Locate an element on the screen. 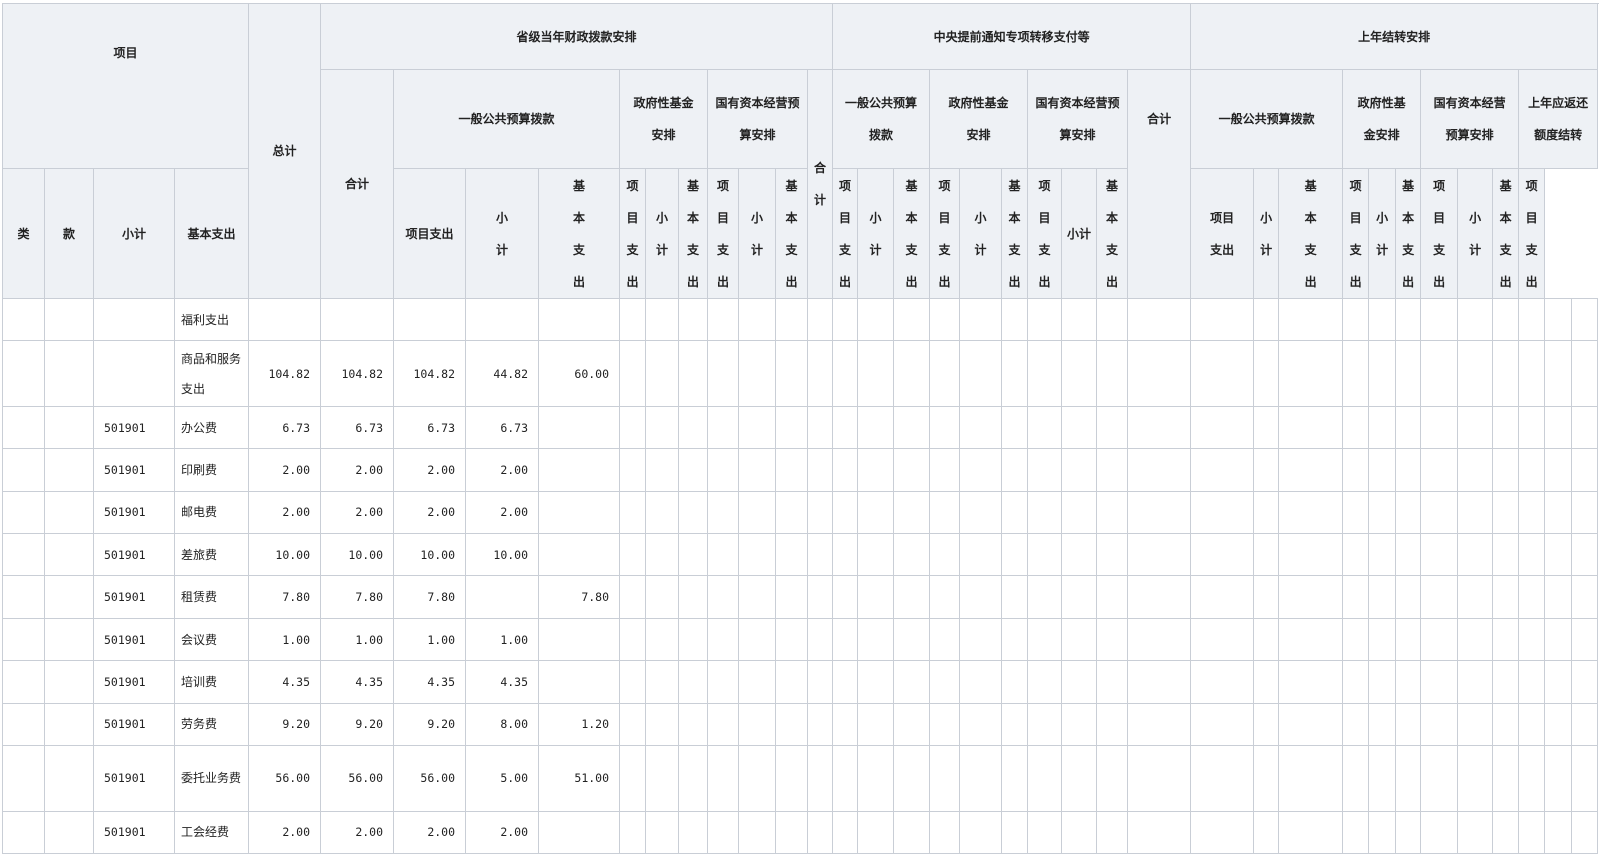 The width and height of the screenshot is (1600, 855). cell-zongji: 9.20 is located at coordinates (285, 724).